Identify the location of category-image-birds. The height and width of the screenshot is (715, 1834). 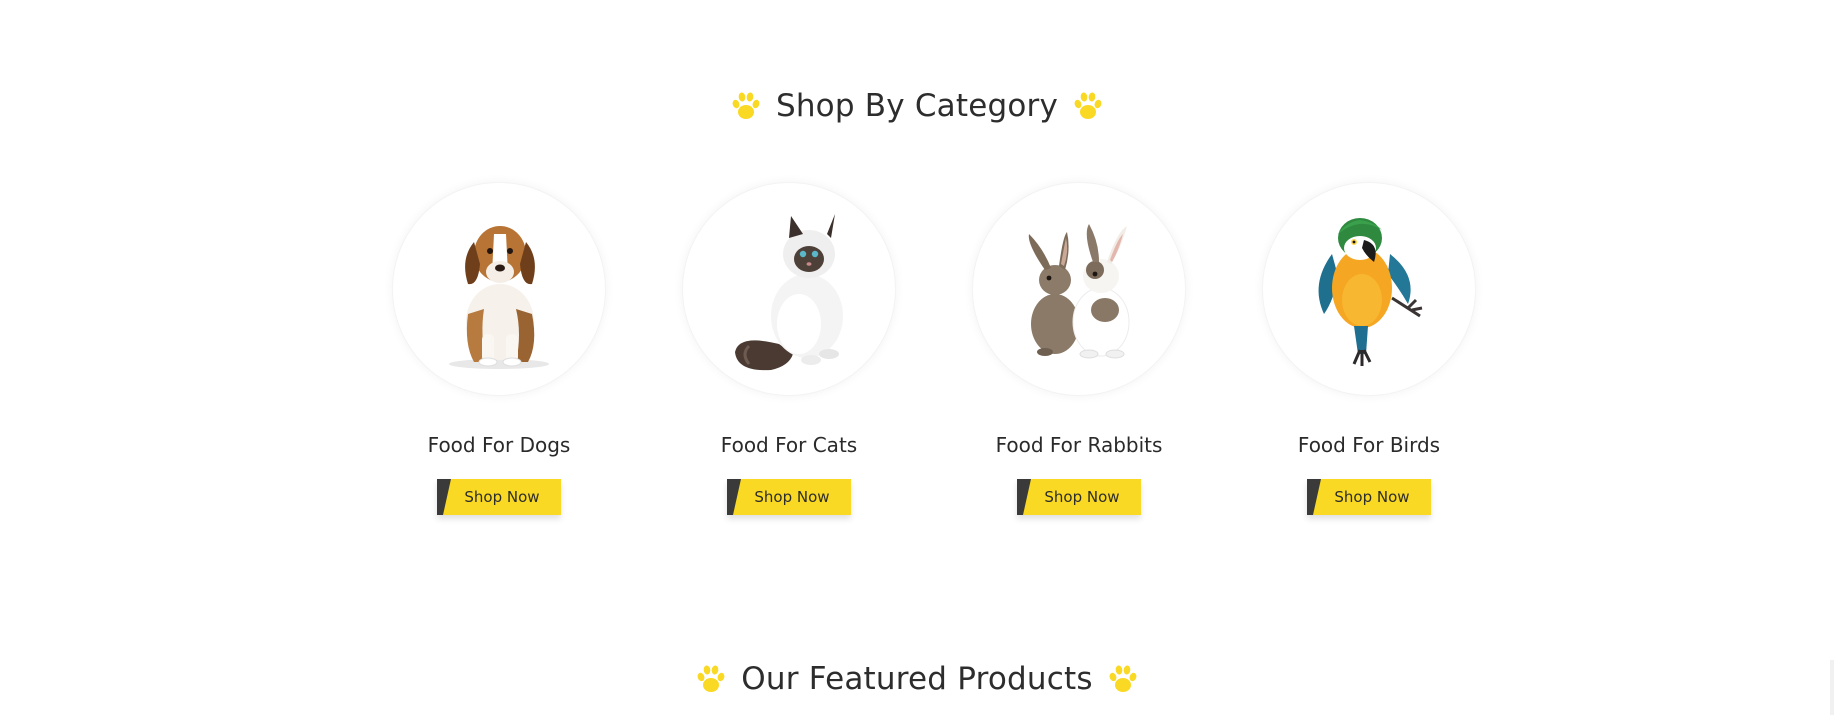
(1369, 289).